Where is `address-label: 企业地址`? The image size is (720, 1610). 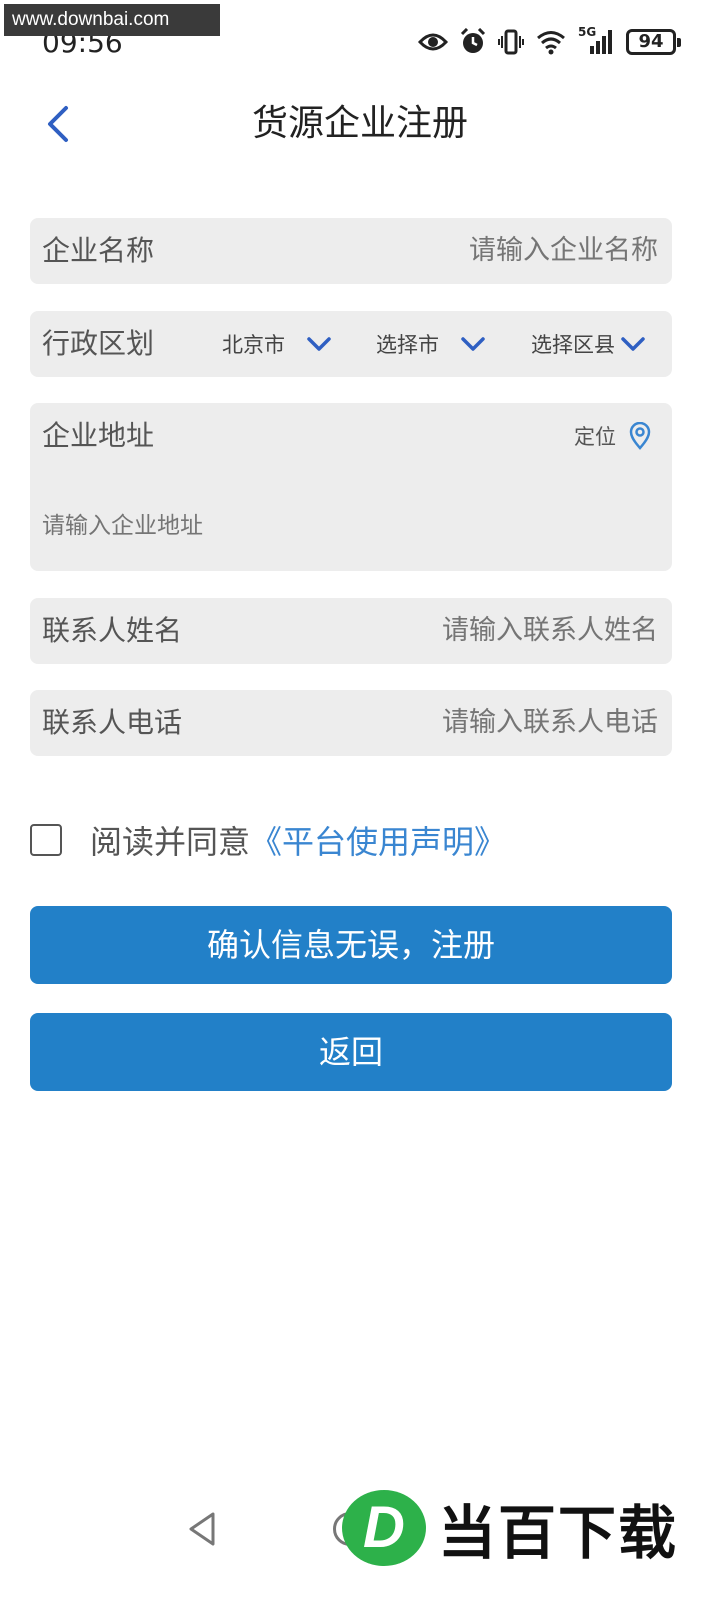
address-label: 企业地址 is located at coordinates (98, 435).